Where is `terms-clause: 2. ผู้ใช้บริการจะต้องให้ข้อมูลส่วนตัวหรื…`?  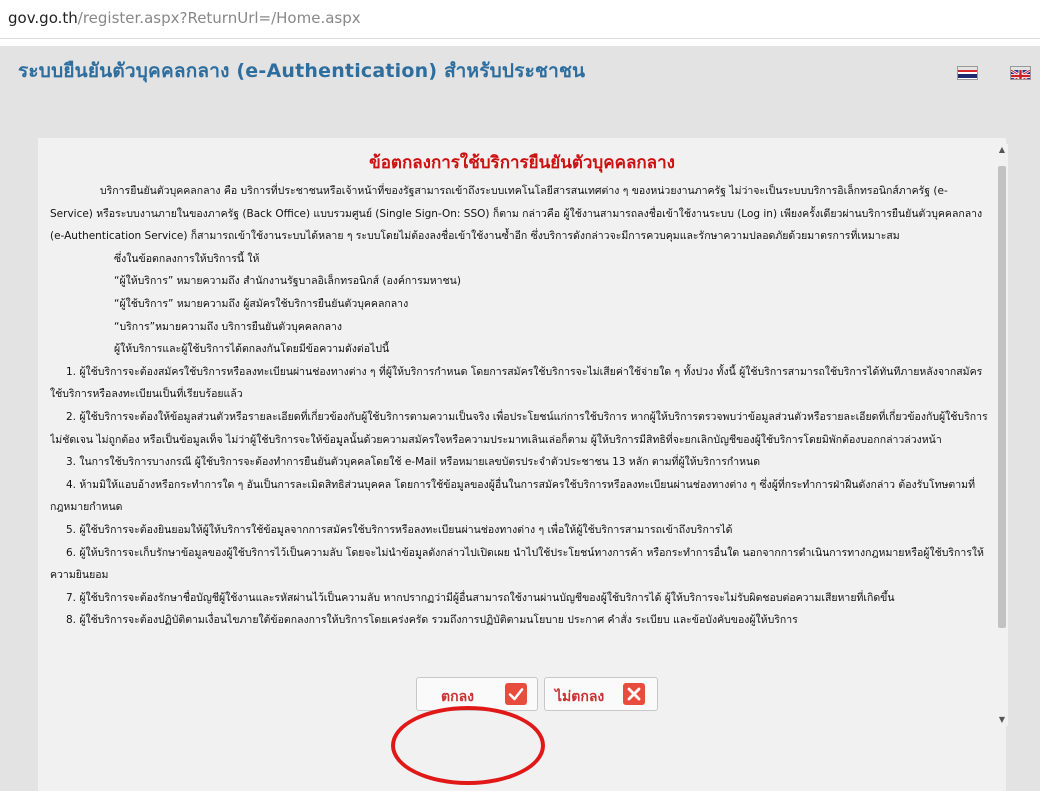 terms-clause: 2. ผู้ใช้บริการจะต้องให้ข้อมูลส่วนตัวหรื… is located at coordinates (519, 428).